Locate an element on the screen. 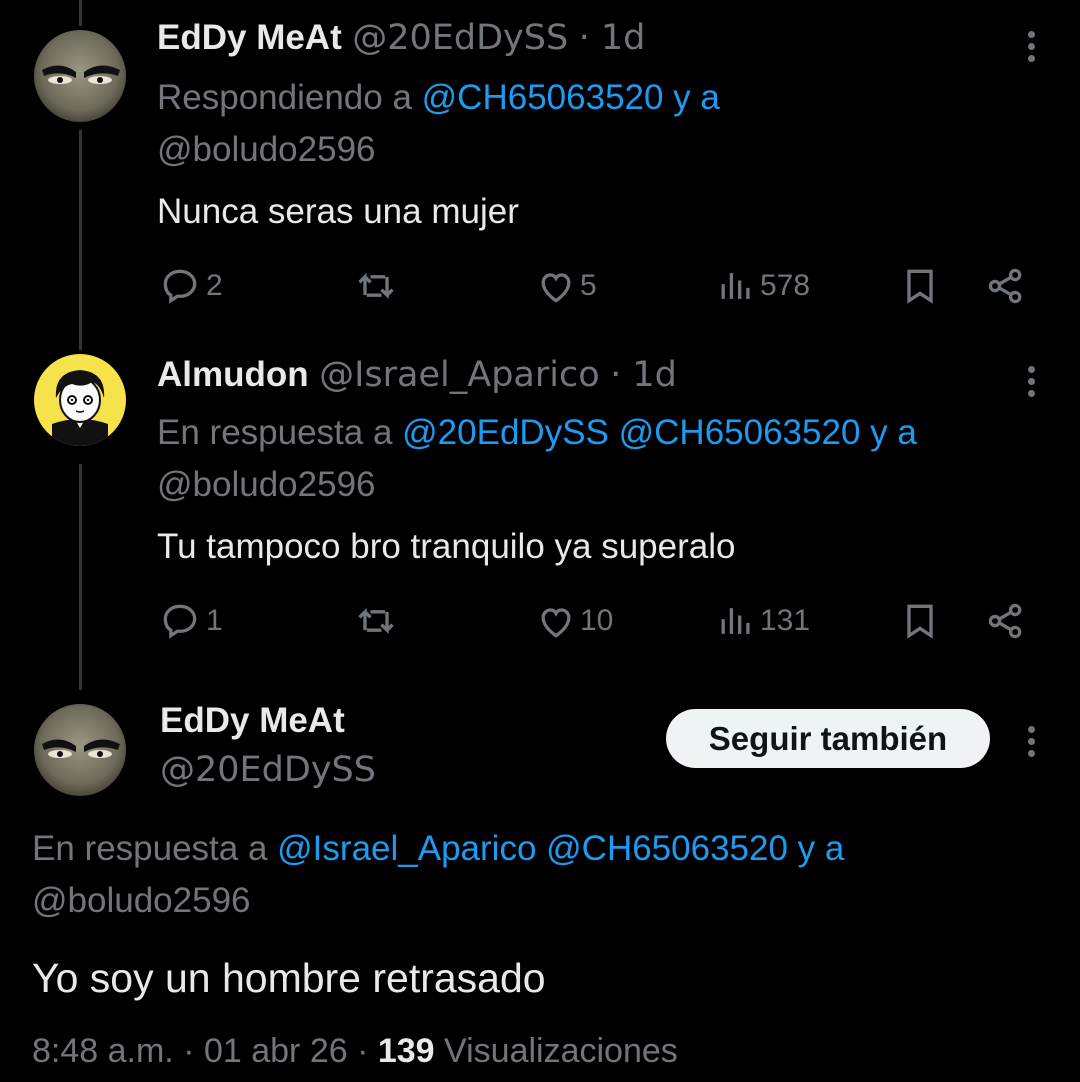 The height and width of the screenshot is (1082, 1080). reply-count: 1 is located at coordinates (214, 620).